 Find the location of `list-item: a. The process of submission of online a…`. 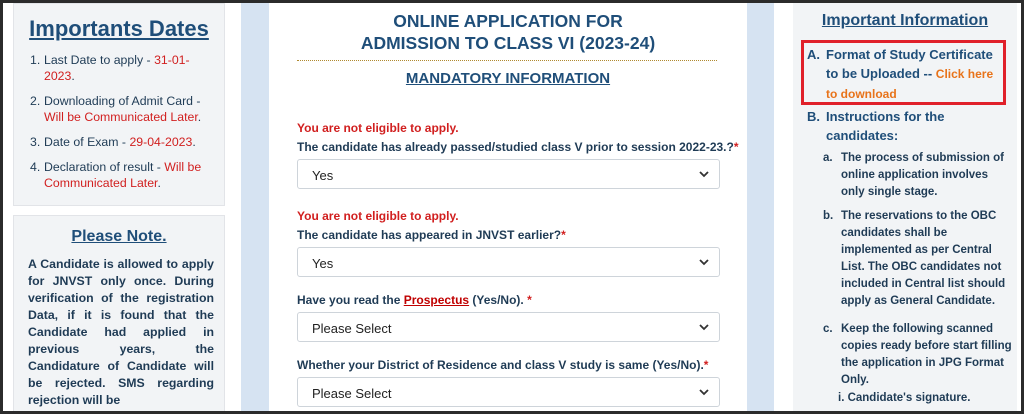

list-item: a. The process of submission of online a… is located at coordinates (913, 175).